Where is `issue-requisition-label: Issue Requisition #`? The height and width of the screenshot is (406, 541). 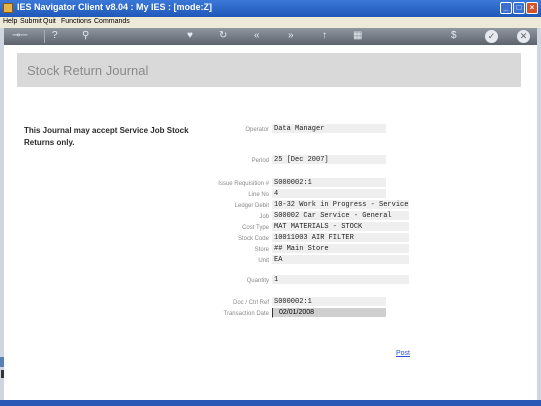
issue-requisition-label: Issue Requisition # is located at coordinates (243, 184).